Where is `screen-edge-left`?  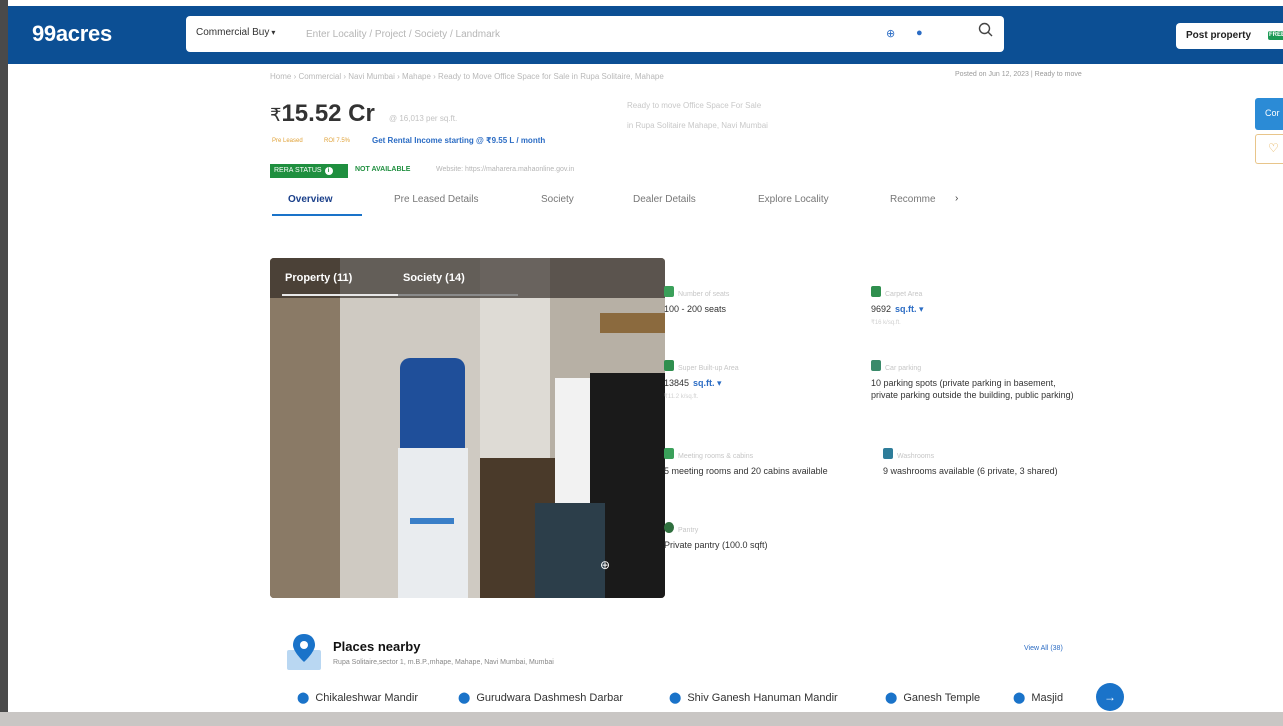 screen-edge-left is located at coordinates (4, 363).